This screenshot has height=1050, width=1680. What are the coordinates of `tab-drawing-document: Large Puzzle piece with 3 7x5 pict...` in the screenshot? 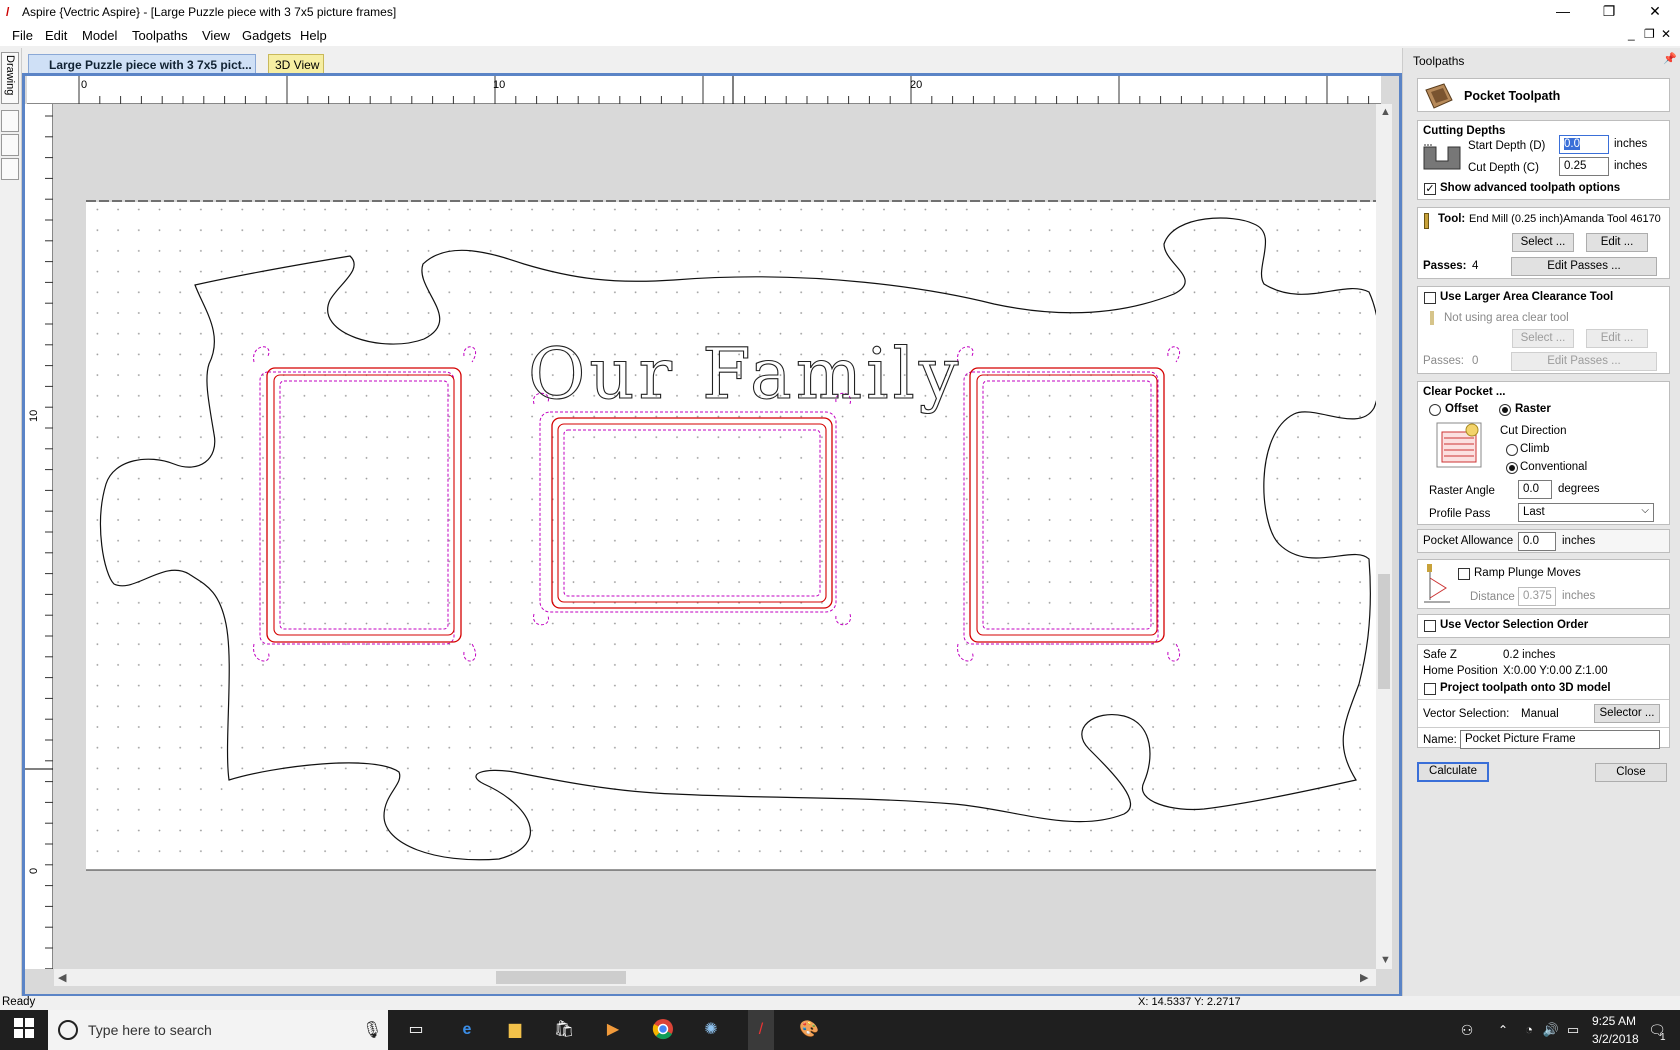 It's located at (142, 64).